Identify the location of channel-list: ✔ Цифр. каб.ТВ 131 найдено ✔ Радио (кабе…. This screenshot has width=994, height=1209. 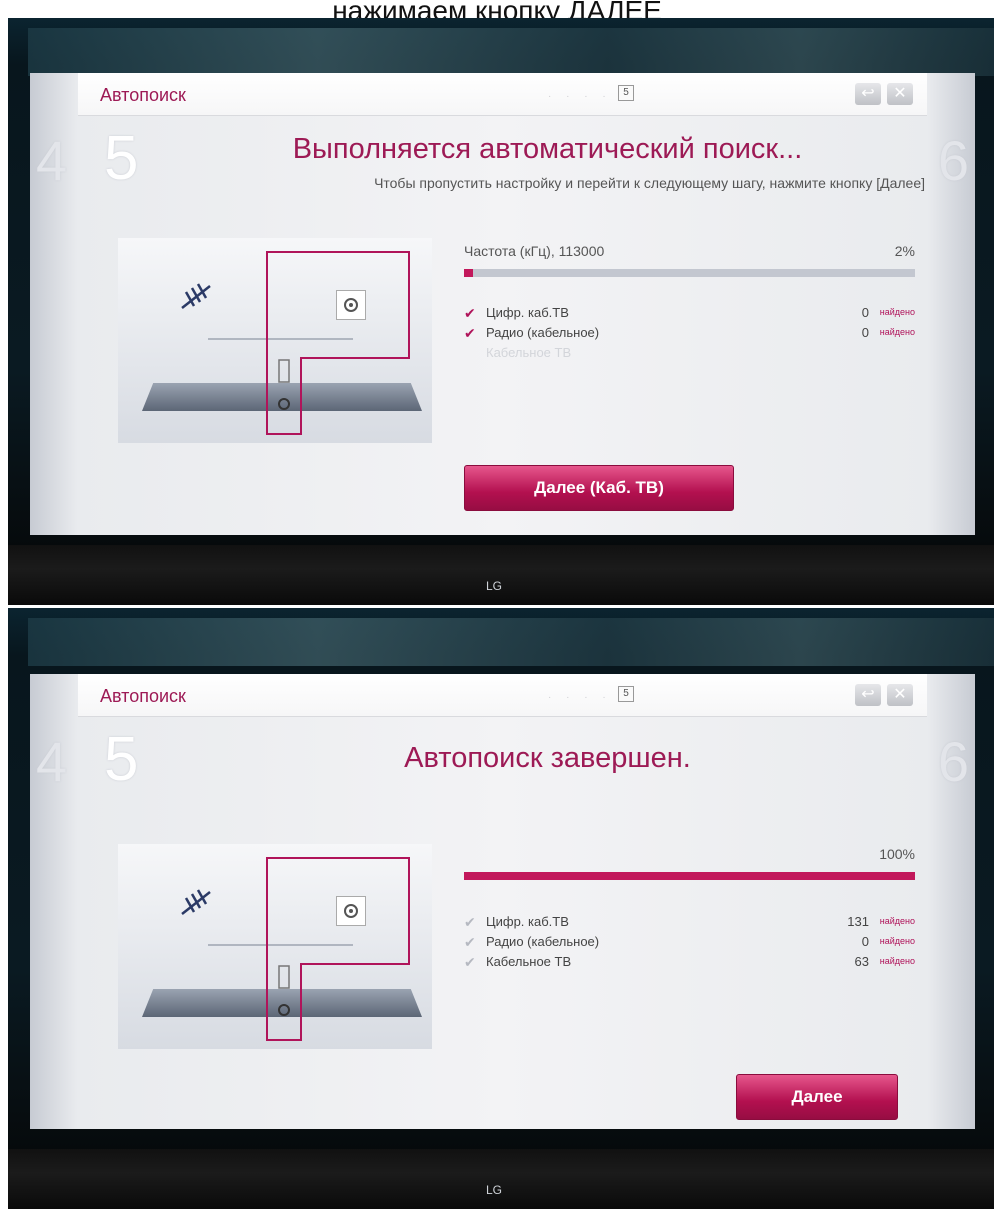
(689, 944).